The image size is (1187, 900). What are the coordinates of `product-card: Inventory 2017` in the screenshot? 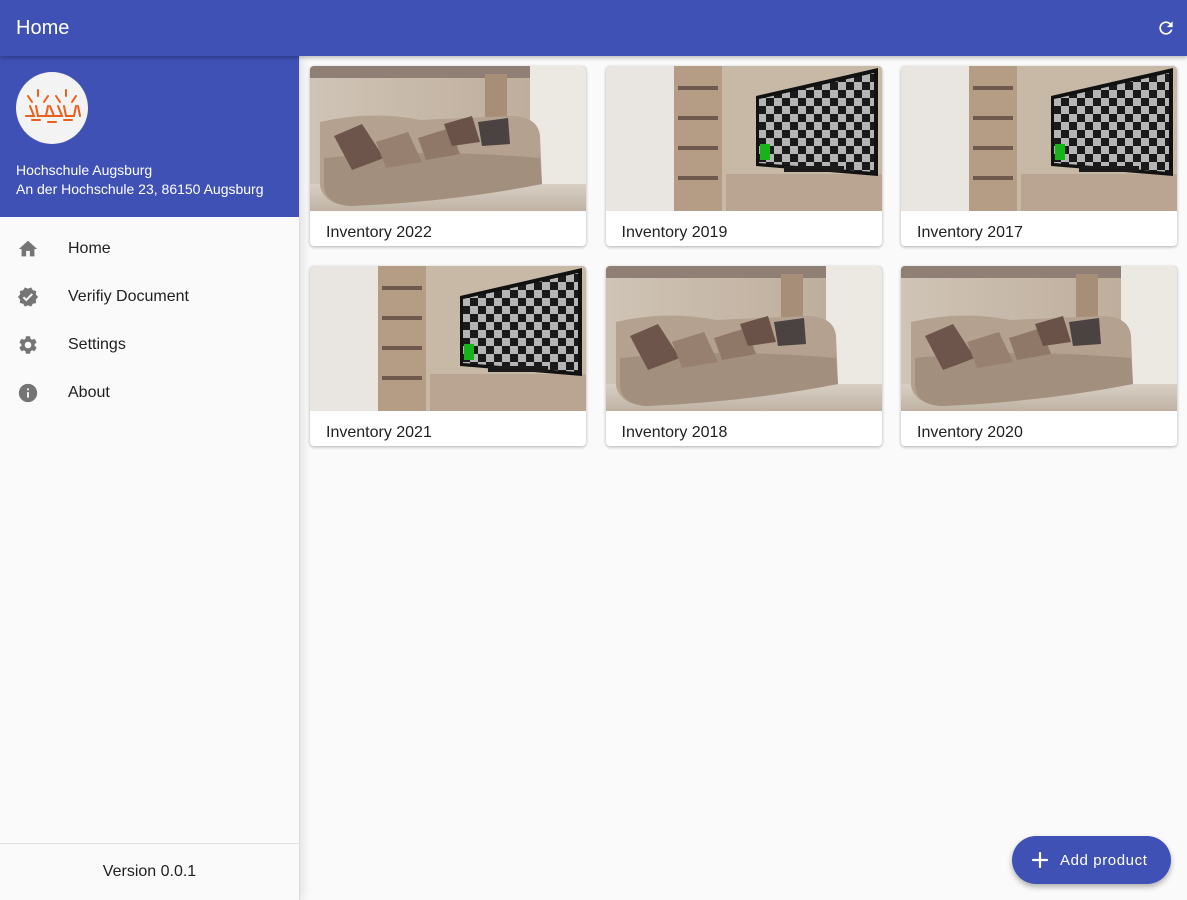 It's located at (1039, 156).